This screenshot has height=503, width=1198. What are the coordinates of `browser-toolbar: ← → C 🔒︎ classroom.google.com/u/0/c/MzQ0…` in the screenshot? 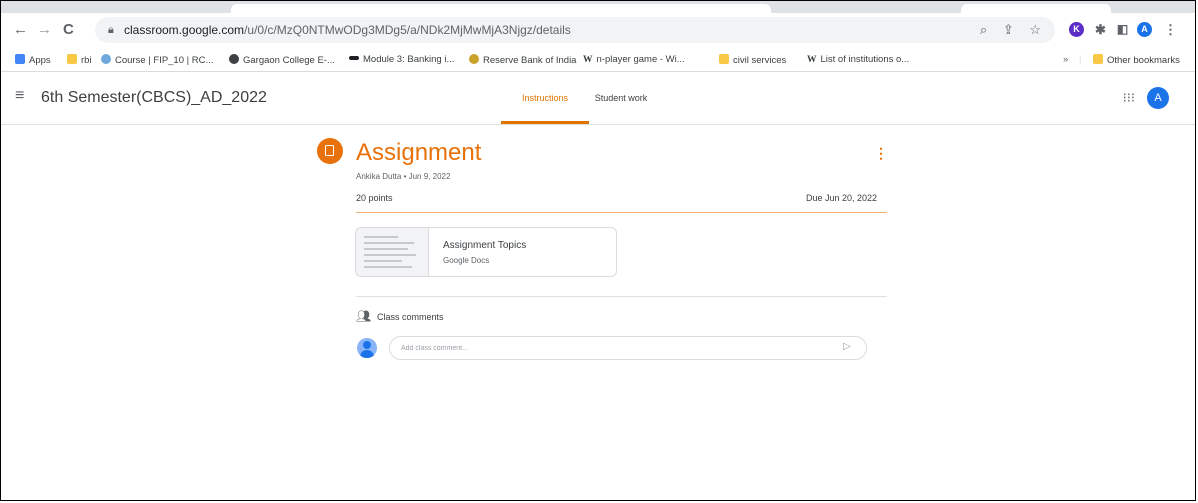 It's located at (598, 31).